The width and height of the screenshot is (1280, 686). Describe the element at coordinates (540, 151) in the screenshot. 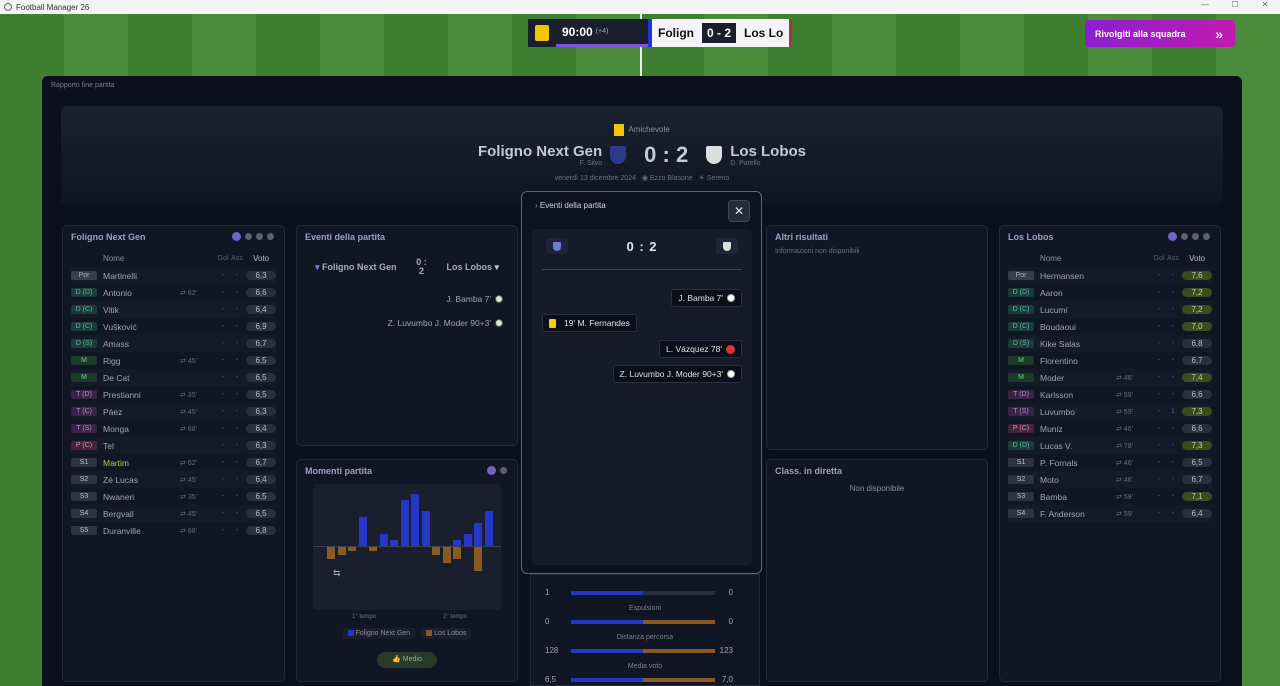

I see `home-team-name: Foligno Next Gen` at that location.